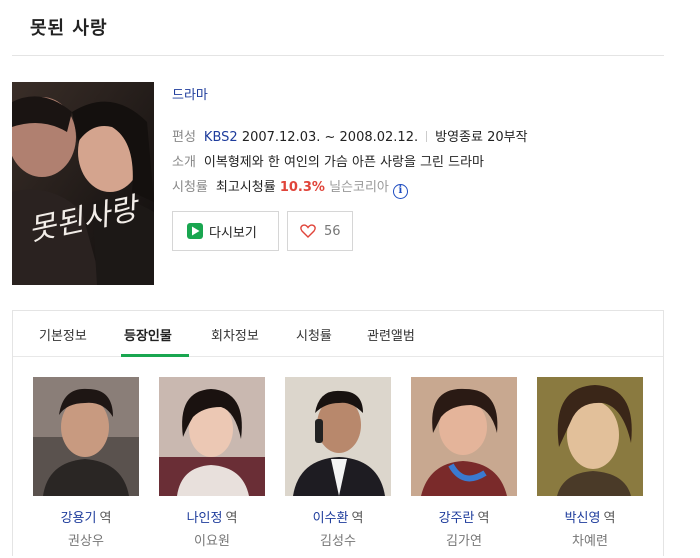  I want to click on summary-row: 소개 이복형제와 한 여인의 가슴 아픈 사랑을 그린 드라마, so click(328, 160).